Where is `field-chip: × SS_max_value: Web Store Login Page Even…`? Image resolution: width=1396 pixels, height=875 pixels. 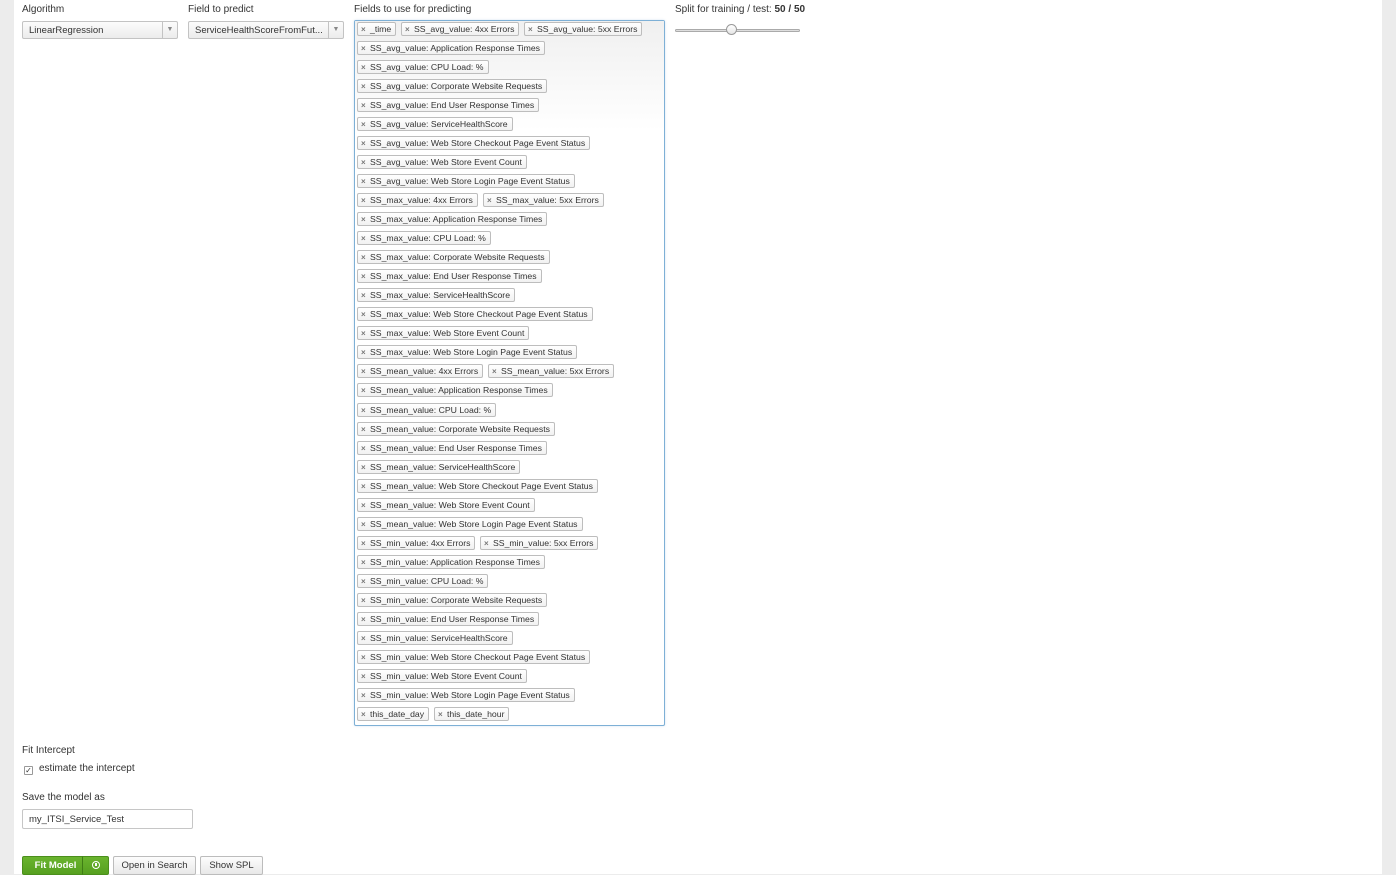
field-chip: × SS_max_value: Web Store Login Page Even… is located at coordinates (467, 352).